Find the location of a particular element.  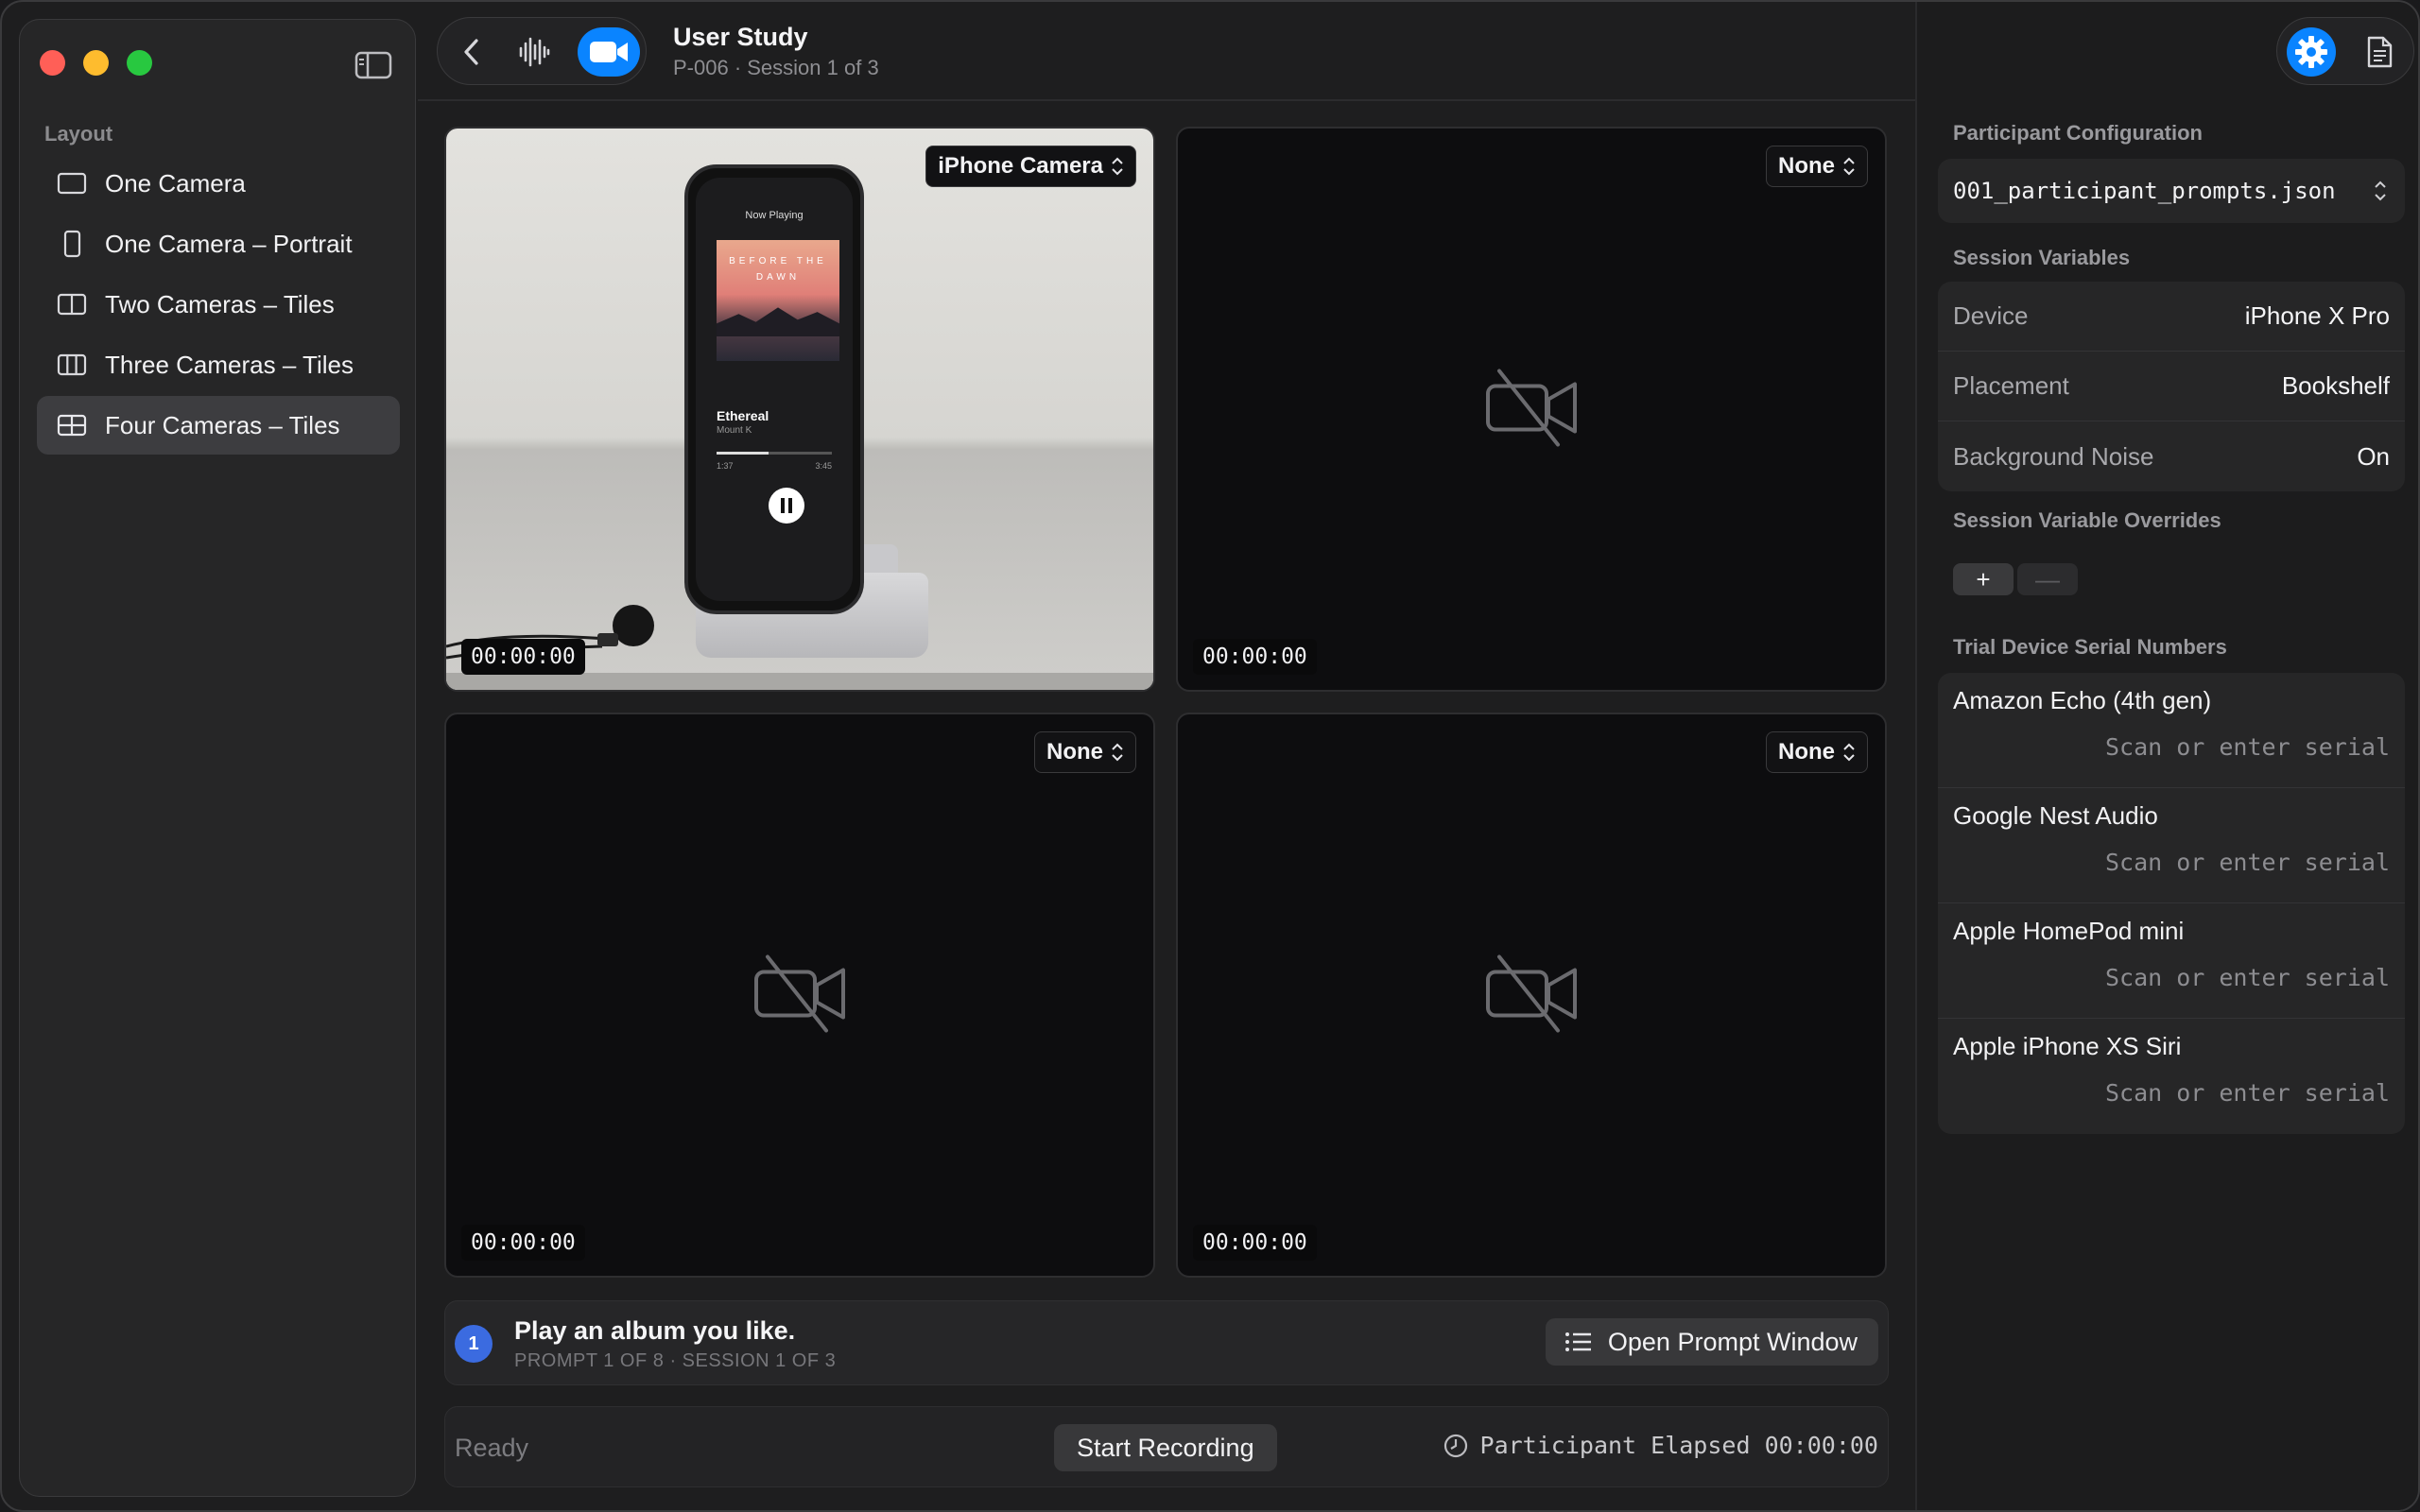

video-mode-button is located at coordinates (609, 52).